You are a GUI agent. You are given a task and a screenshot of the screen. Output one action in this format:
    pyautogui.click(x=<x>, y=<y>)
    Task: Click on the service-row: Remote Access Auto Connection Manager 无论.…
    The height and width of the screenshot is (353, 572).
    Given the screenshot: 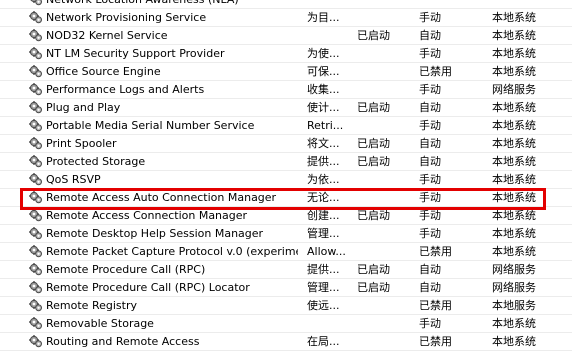 What is the action you would take?
    pyautogui.click(x=286, y=198)
    